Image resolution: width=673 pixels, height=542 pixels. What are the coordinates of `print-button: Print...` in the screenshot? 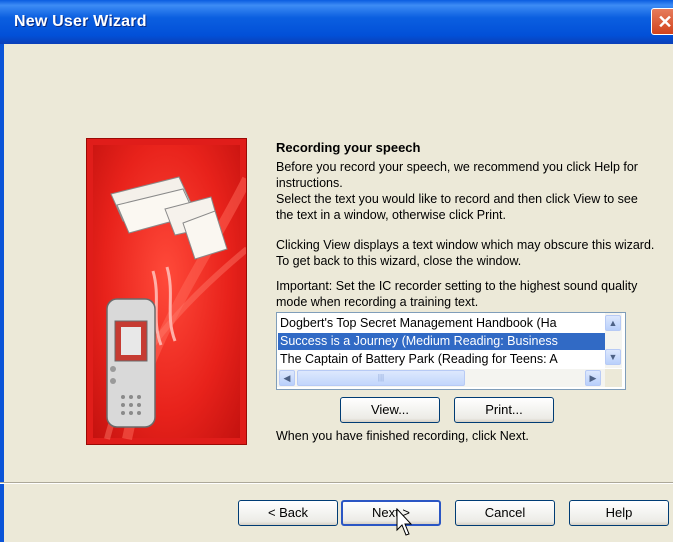 It's located at (504, 410).